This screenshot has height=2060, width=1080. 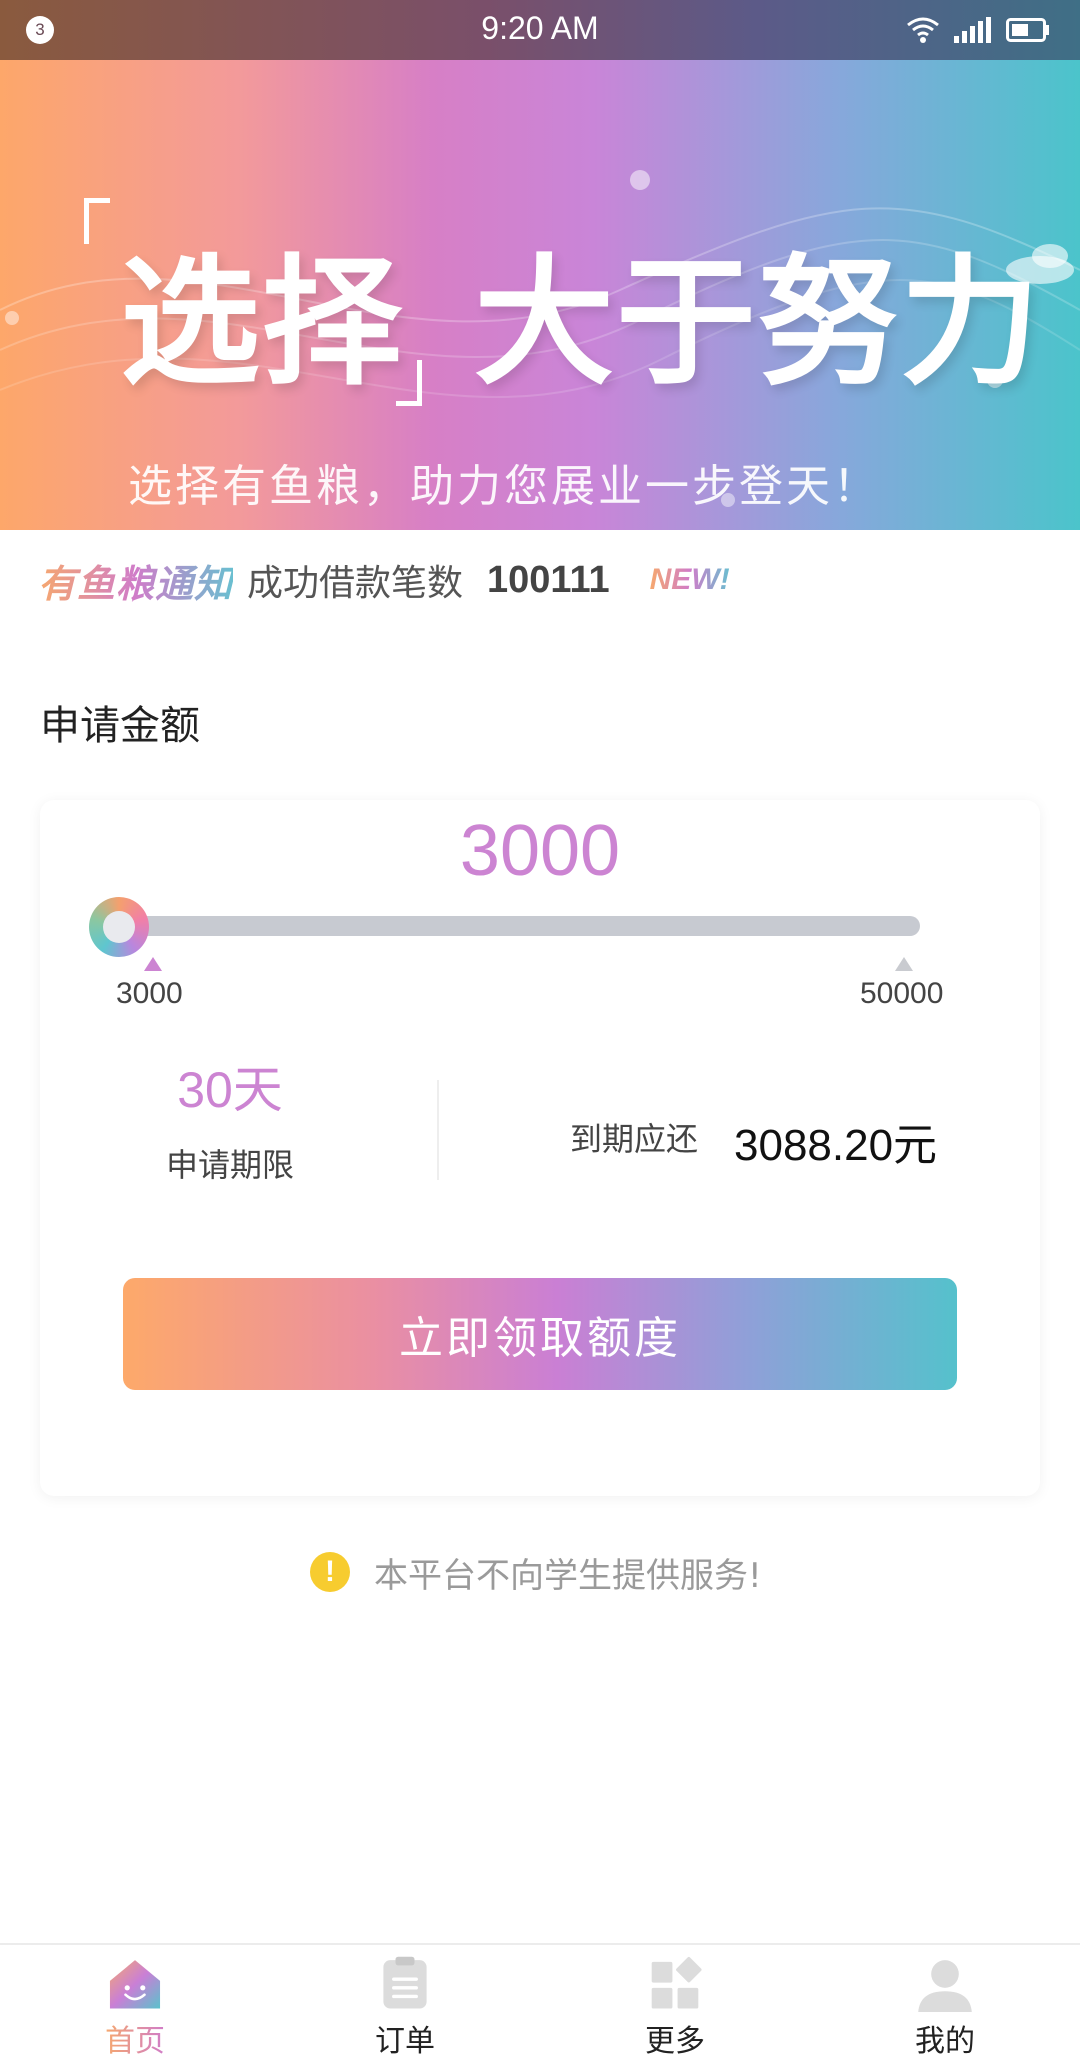 I want to click on warning-text: 本平台不向学生提供服务!, so click(x=568, y=1575).